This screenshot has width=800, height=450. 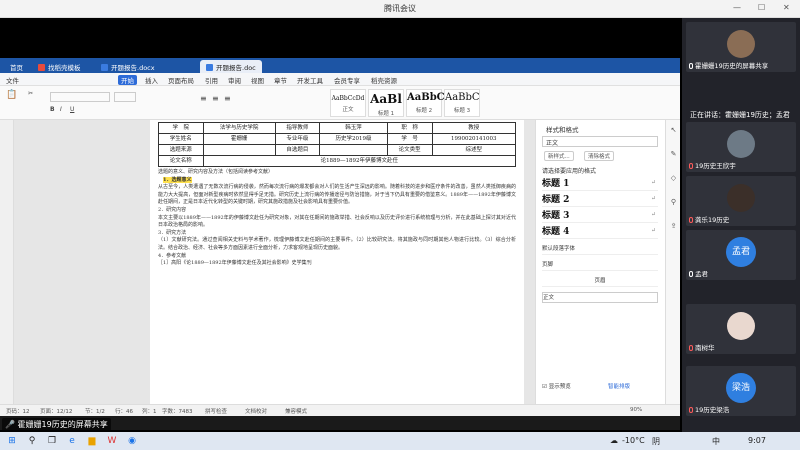 I want to click on participant-tile: 19历史王欣宇, so click(x=741, y=147).